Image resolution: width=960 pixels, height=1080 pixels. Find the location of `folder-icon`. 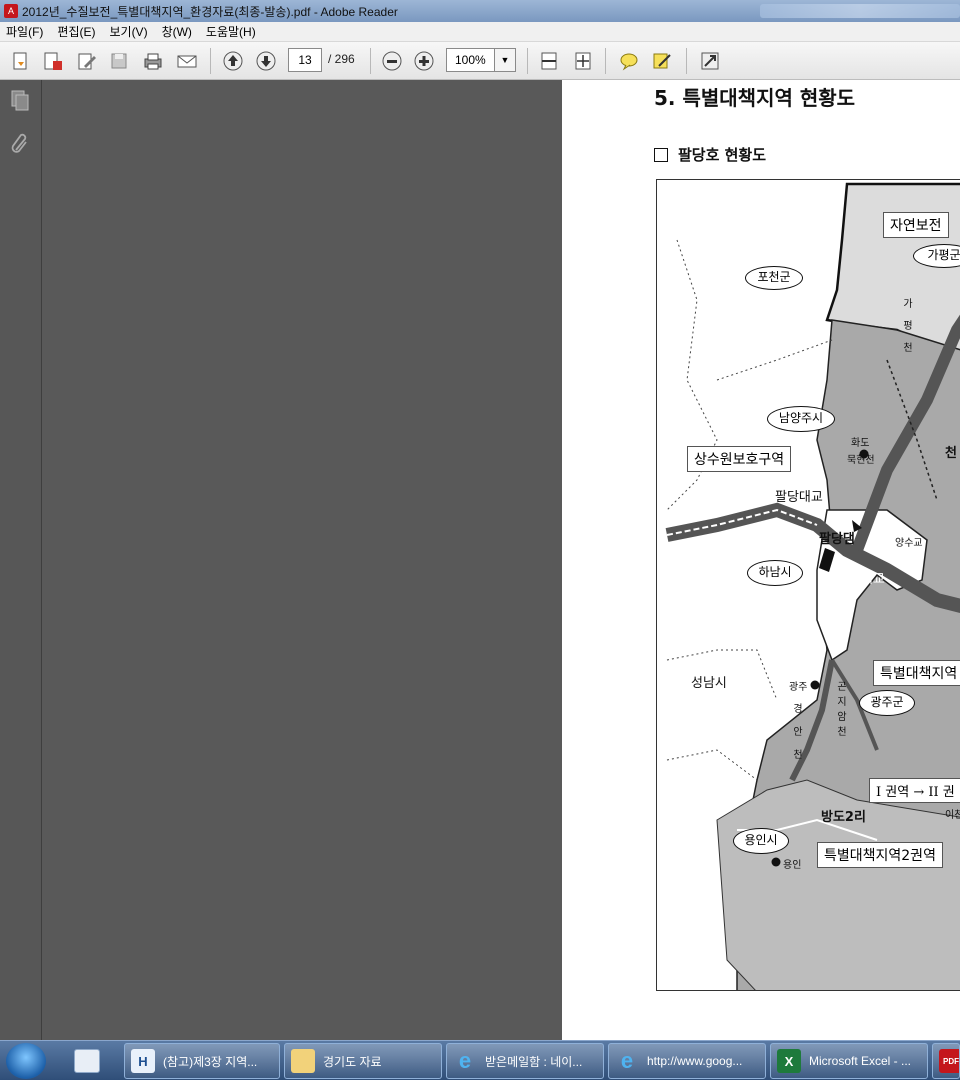

folder-icon is located at coordinates (303, 1061).